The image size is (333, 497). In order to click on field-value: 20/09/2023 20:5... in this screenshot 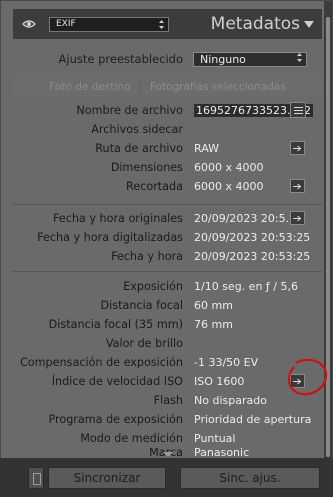, I will do `click(245, 218)`.